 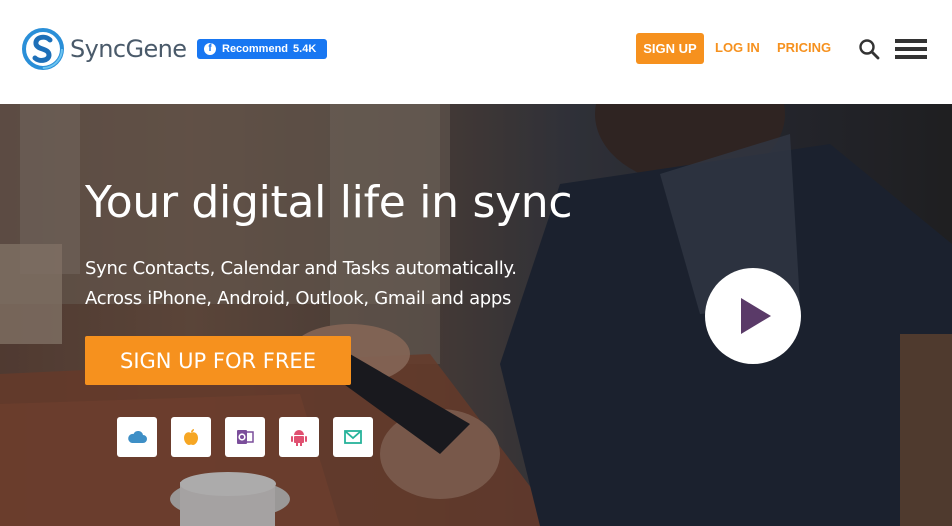 I want to click on apple-icon, so click(x=191, y=437).